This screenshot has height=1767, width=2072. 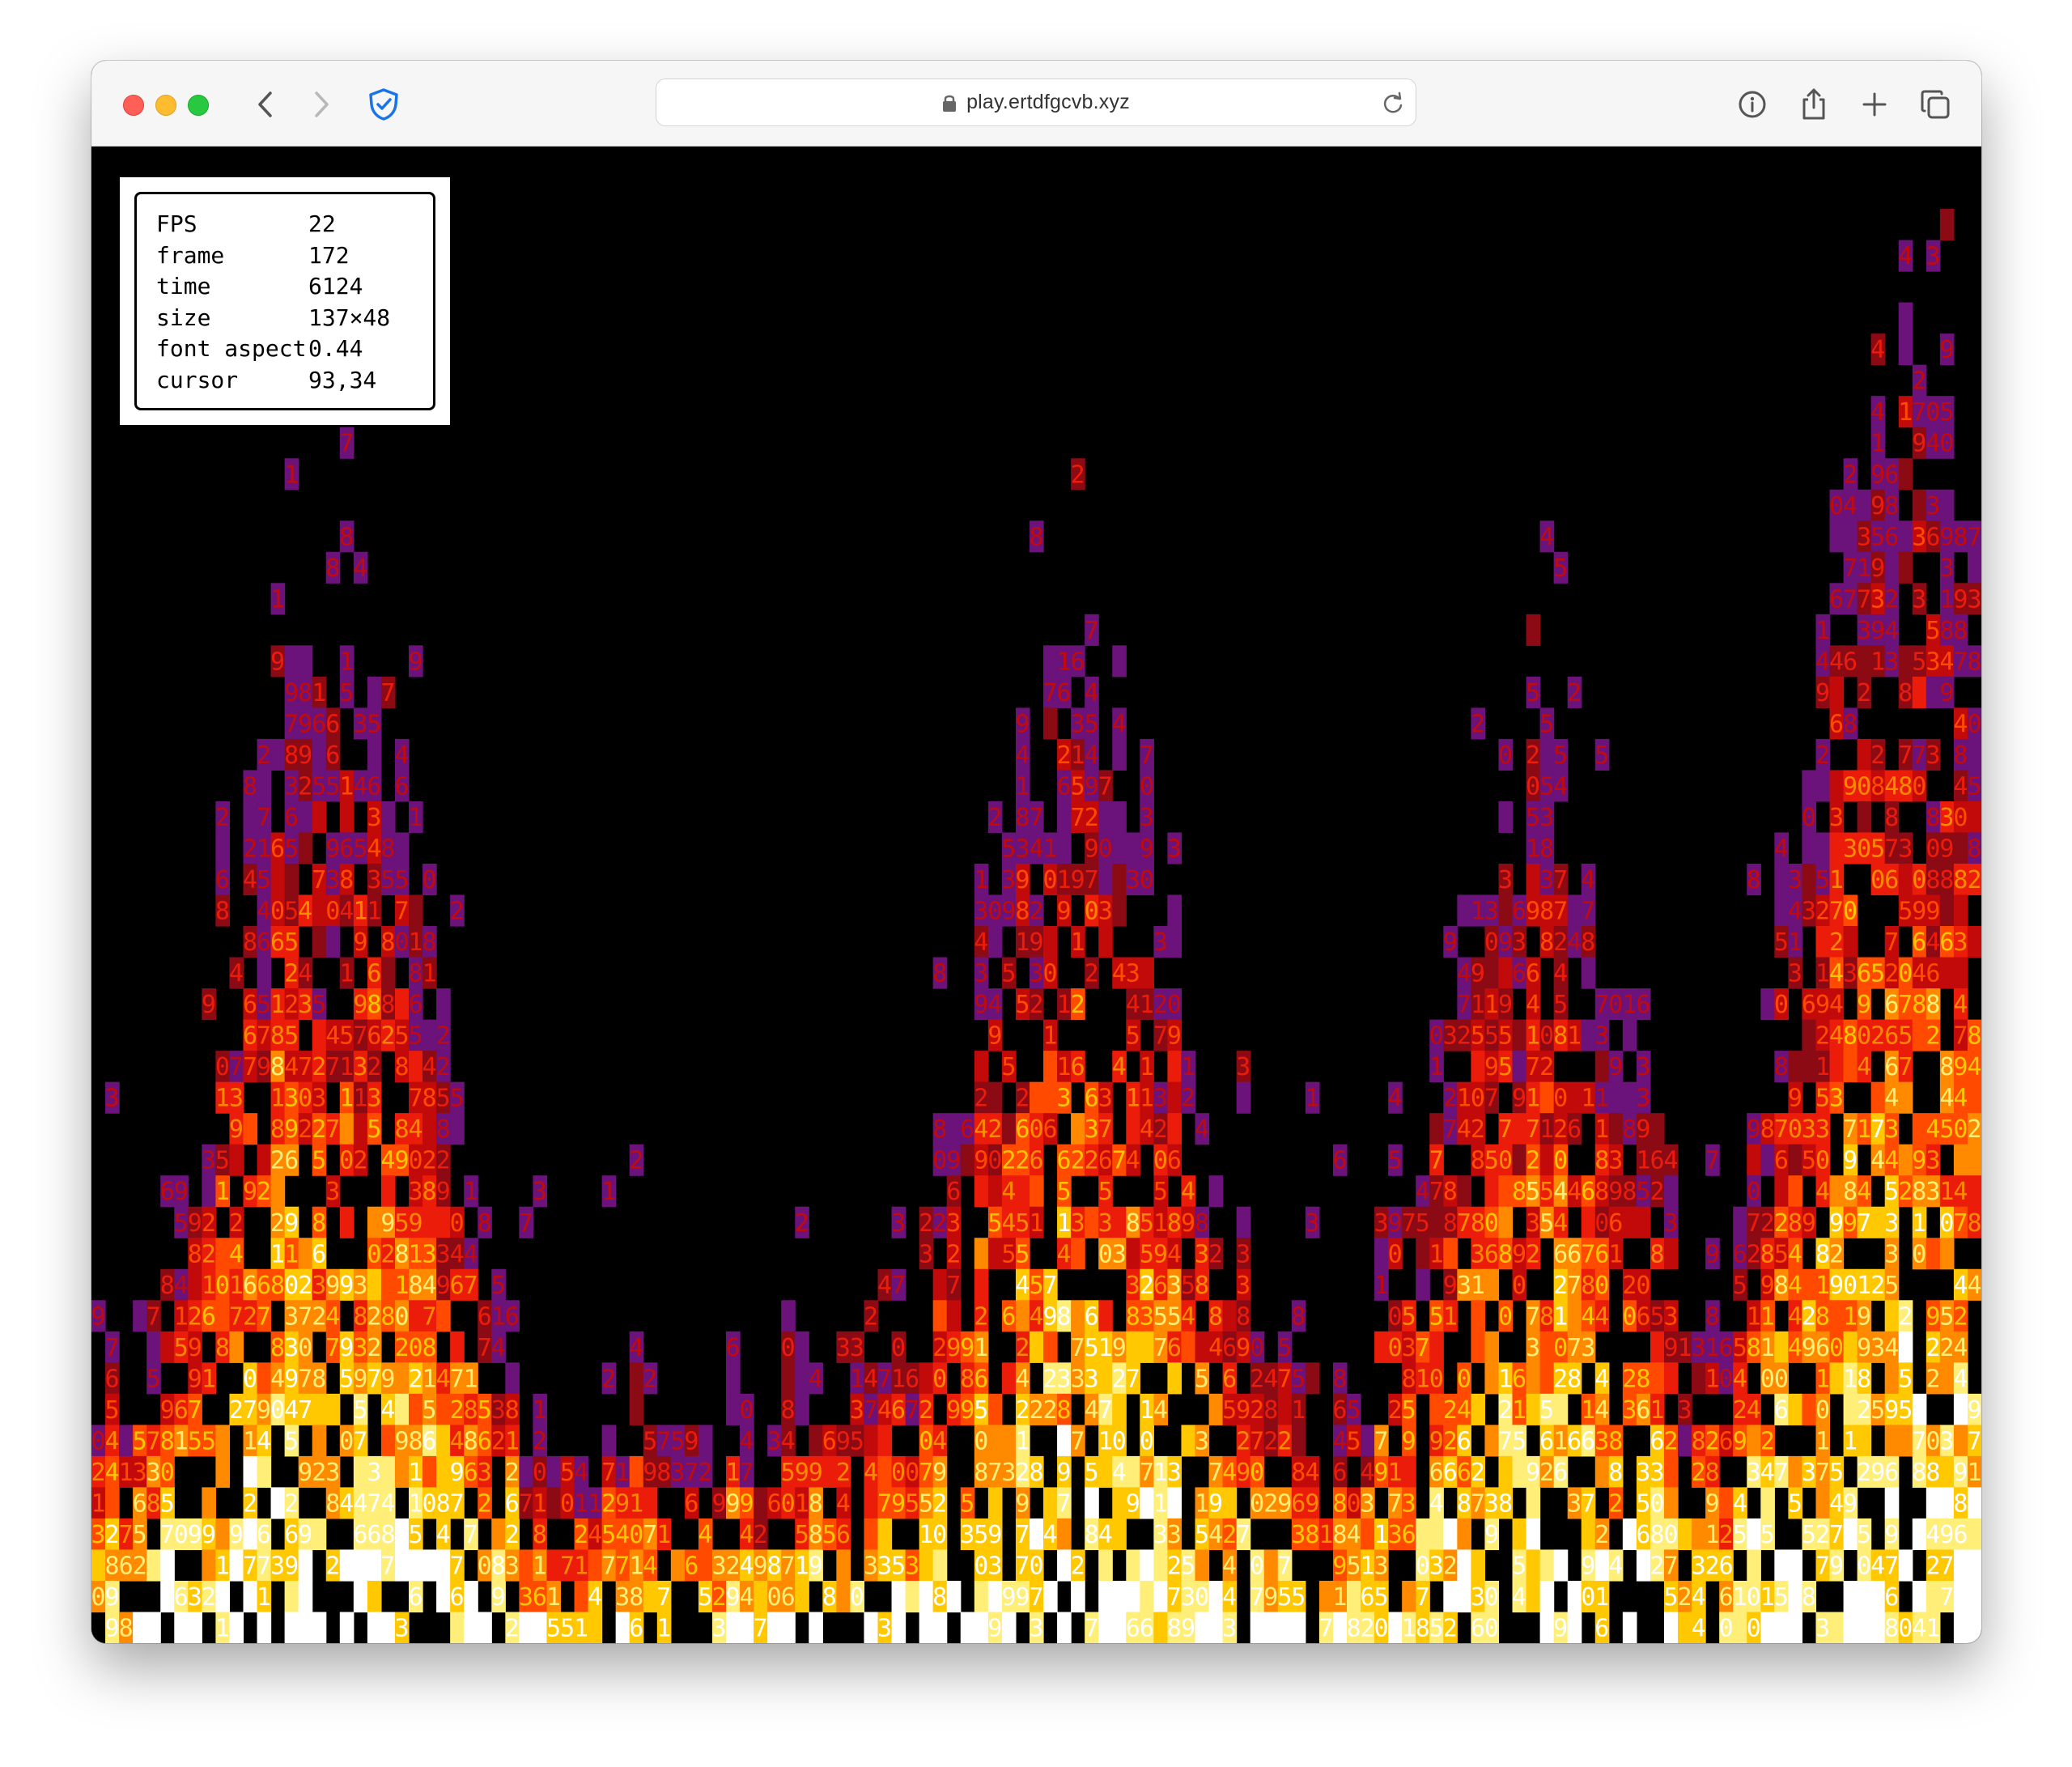 What do you see at coordinates (383, 104) in the screenshot?
I see `privacy-shield-icon` at bounding box center [383, 104].